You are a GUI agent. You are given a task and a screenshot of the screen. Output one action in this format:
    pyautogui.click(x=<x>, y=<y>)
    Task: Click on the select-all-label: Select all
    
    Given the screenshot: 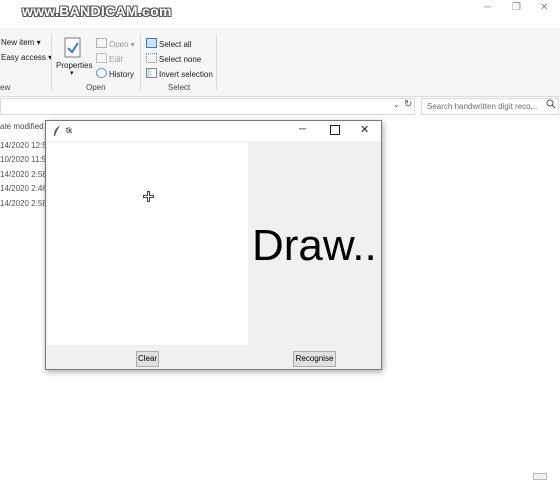 What is the action you would take?
    pyautogui.click(x=175, y=44)
    